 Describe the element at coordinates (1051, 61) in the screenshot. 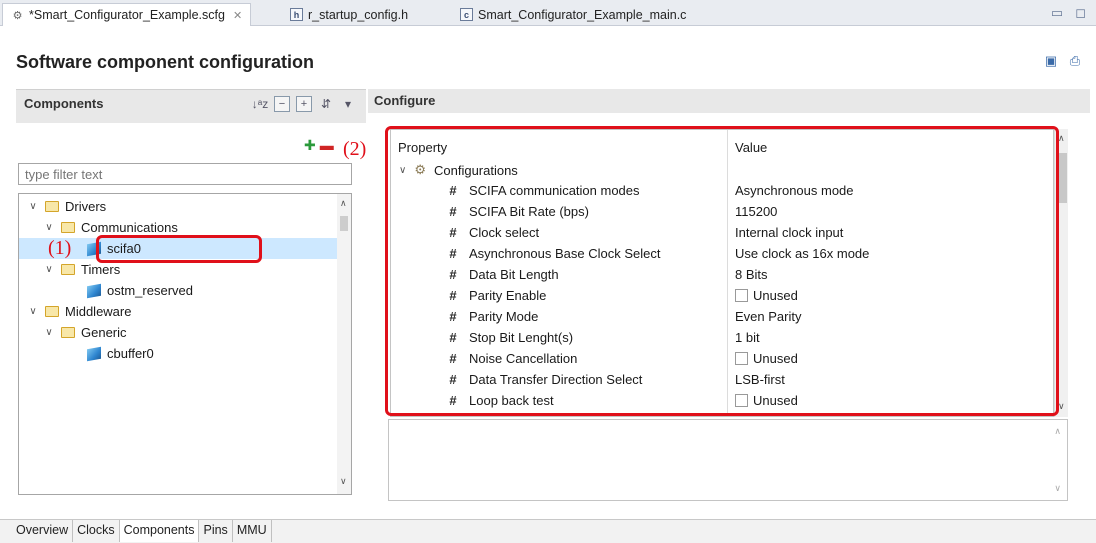

I see `generate-code-icon: ▣` at that location.